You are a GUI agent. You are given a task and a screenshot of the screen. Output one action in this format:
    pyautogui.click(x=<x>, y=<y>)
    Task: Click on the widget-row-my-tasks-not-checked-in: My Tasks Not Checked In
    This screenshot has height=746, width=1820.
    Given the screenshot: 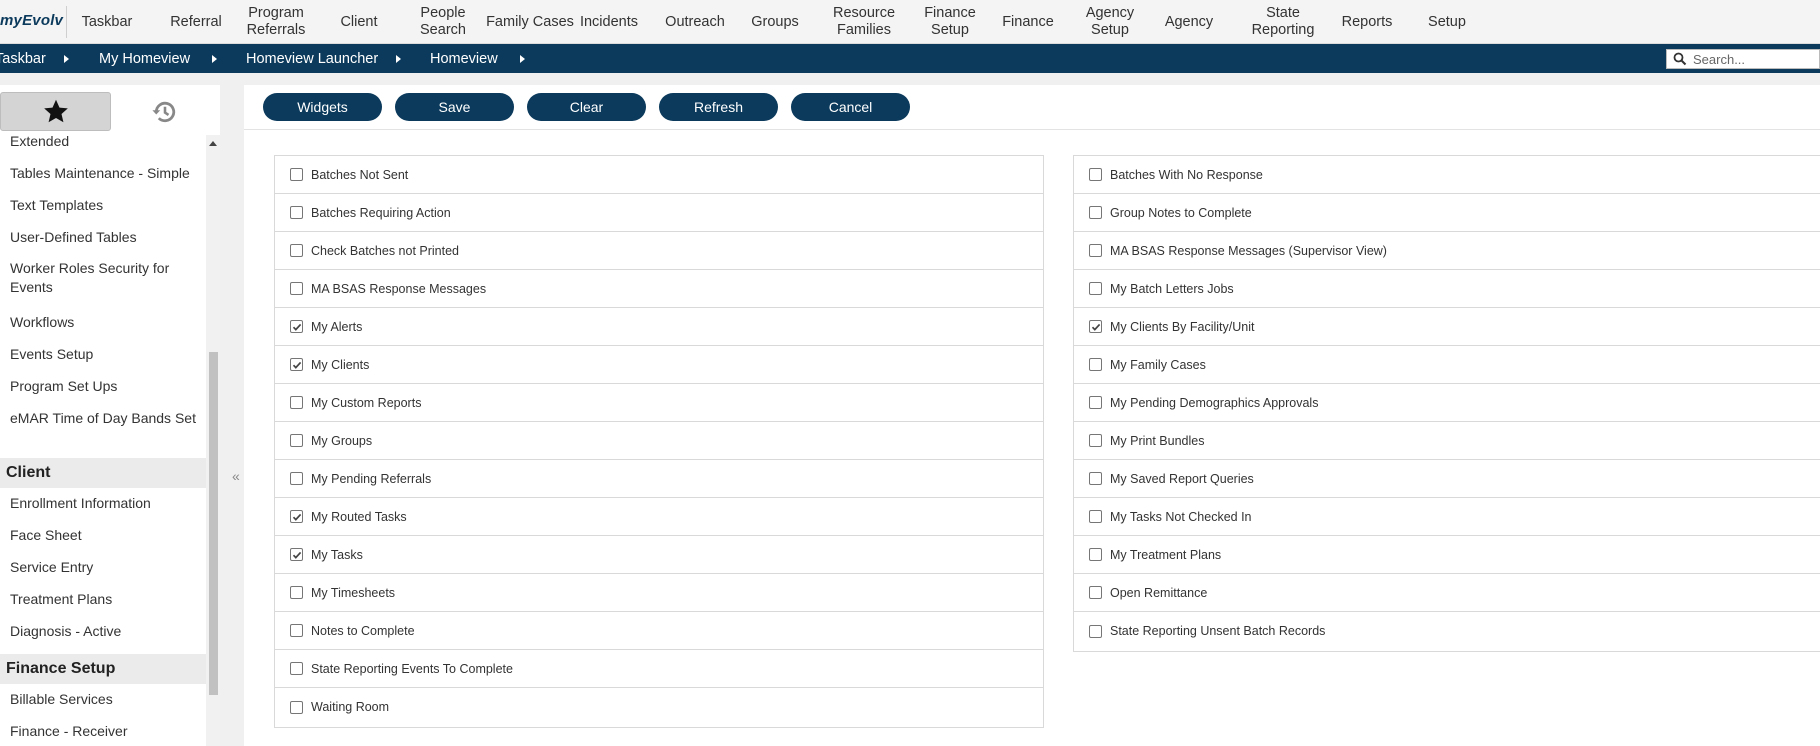 What is the action you would take?
    pyautogui.click(x=1447, y=517)
    